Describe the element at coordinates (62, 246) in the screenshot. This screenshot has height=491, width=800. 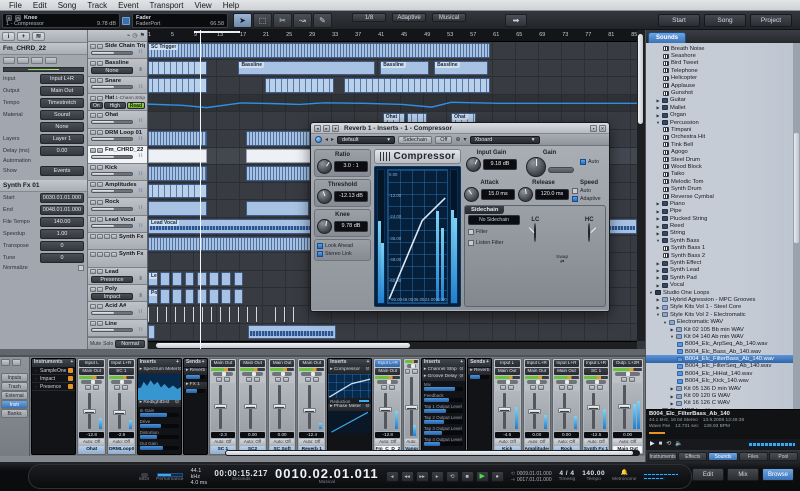
I see `field-value: 0` at that location.